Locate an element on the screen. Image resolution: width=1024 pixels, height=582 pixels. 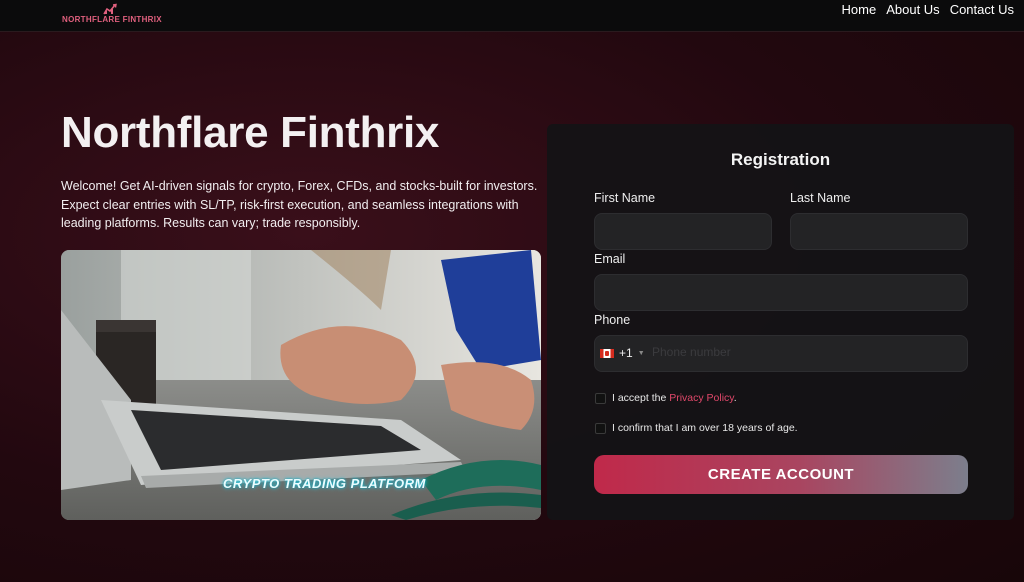
canada-flag-icon is located at coordinates (607, 353).